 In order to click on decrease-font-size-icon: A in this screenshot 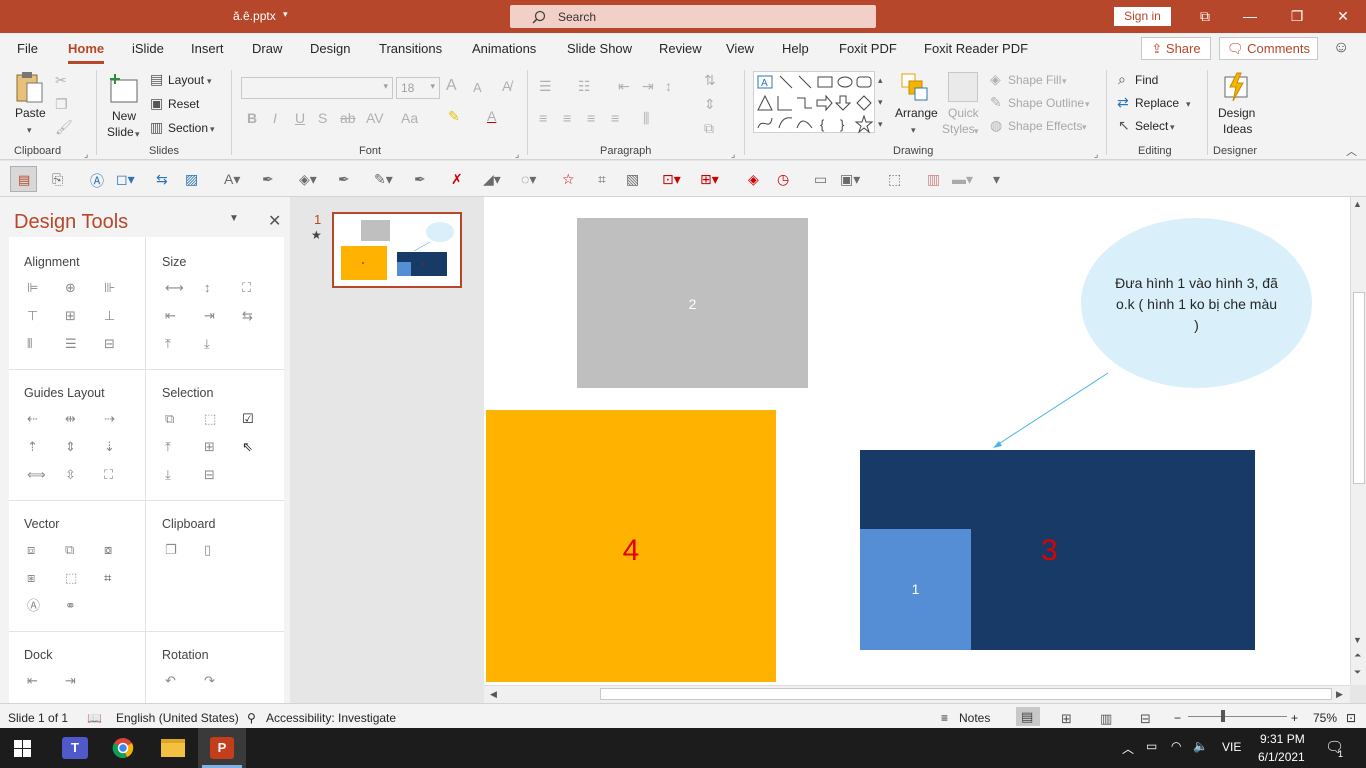, I will do `click(477, 88)`.